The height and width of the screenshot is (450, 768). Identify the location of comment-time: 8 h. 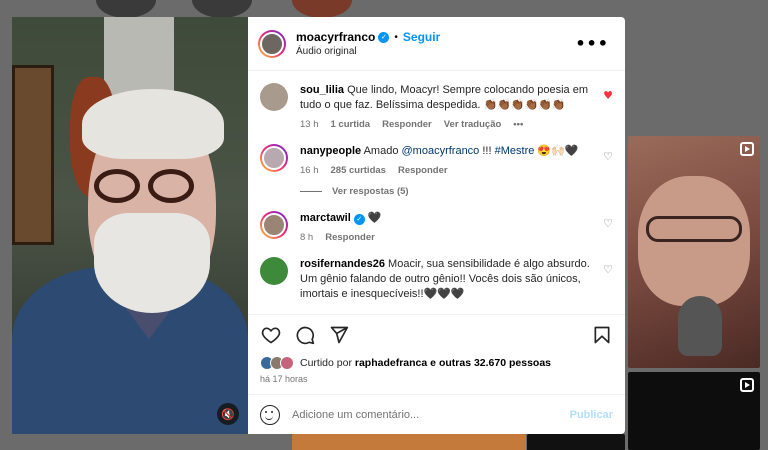
(306, 237).